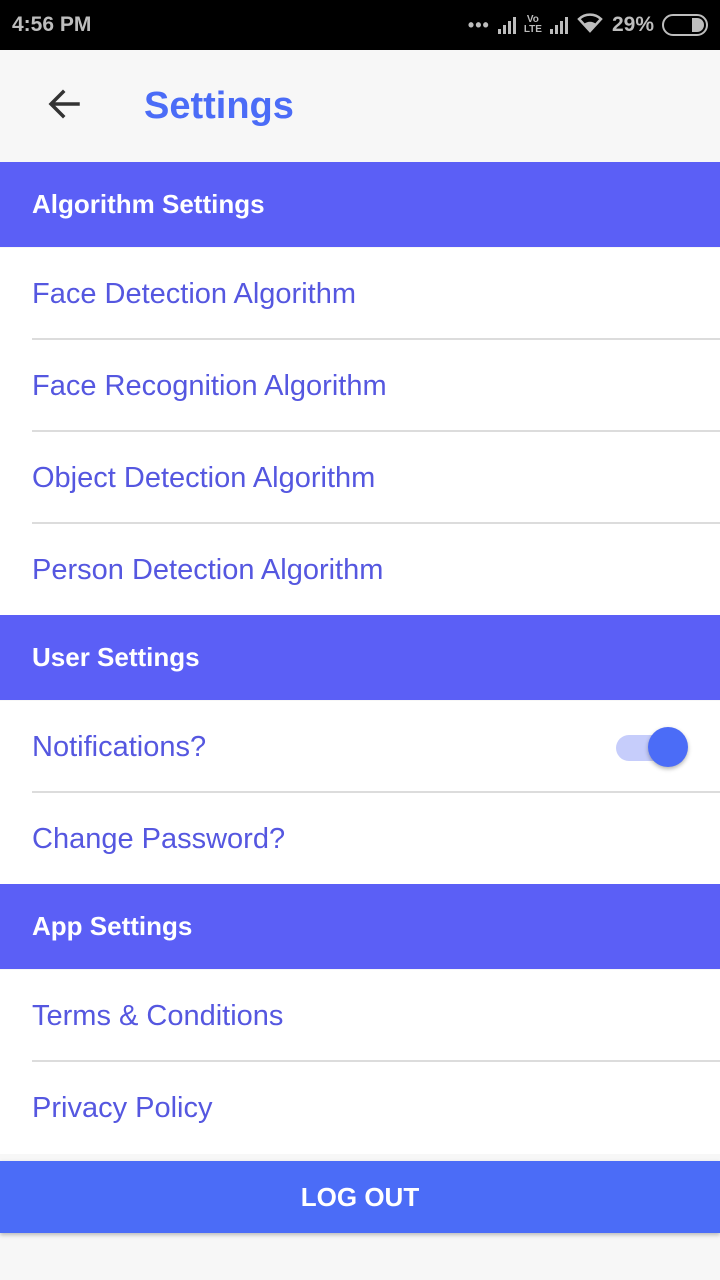 The height and width of the screenshot is (1280, 720). Describe the element at coordinates (685, 25) in the screenshot. I see `battery-icon` at that location.